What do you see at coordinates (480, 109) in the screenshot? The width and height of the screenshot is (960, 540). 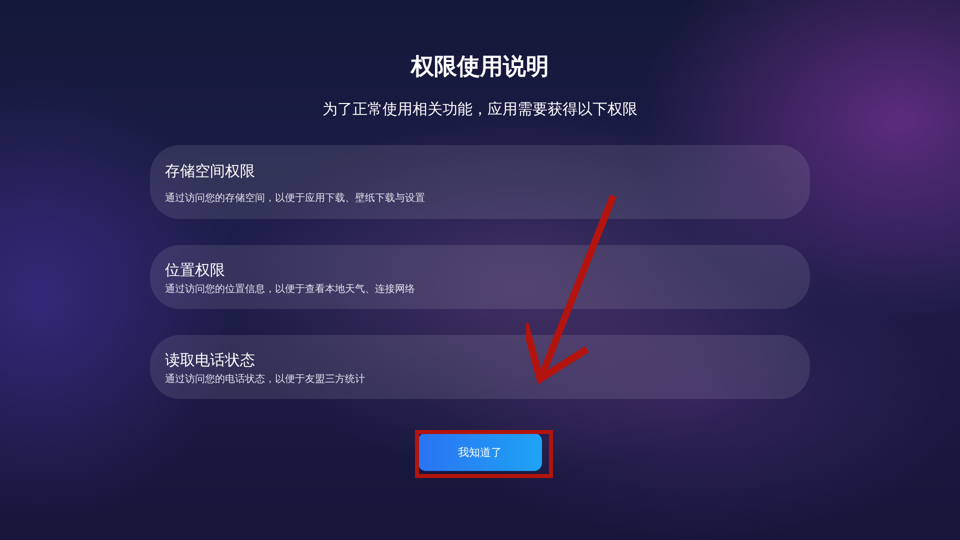 I see `subtitle: 为了正常使用相关功能，应用需要获得以下权限` at bounding box center [480, 109].